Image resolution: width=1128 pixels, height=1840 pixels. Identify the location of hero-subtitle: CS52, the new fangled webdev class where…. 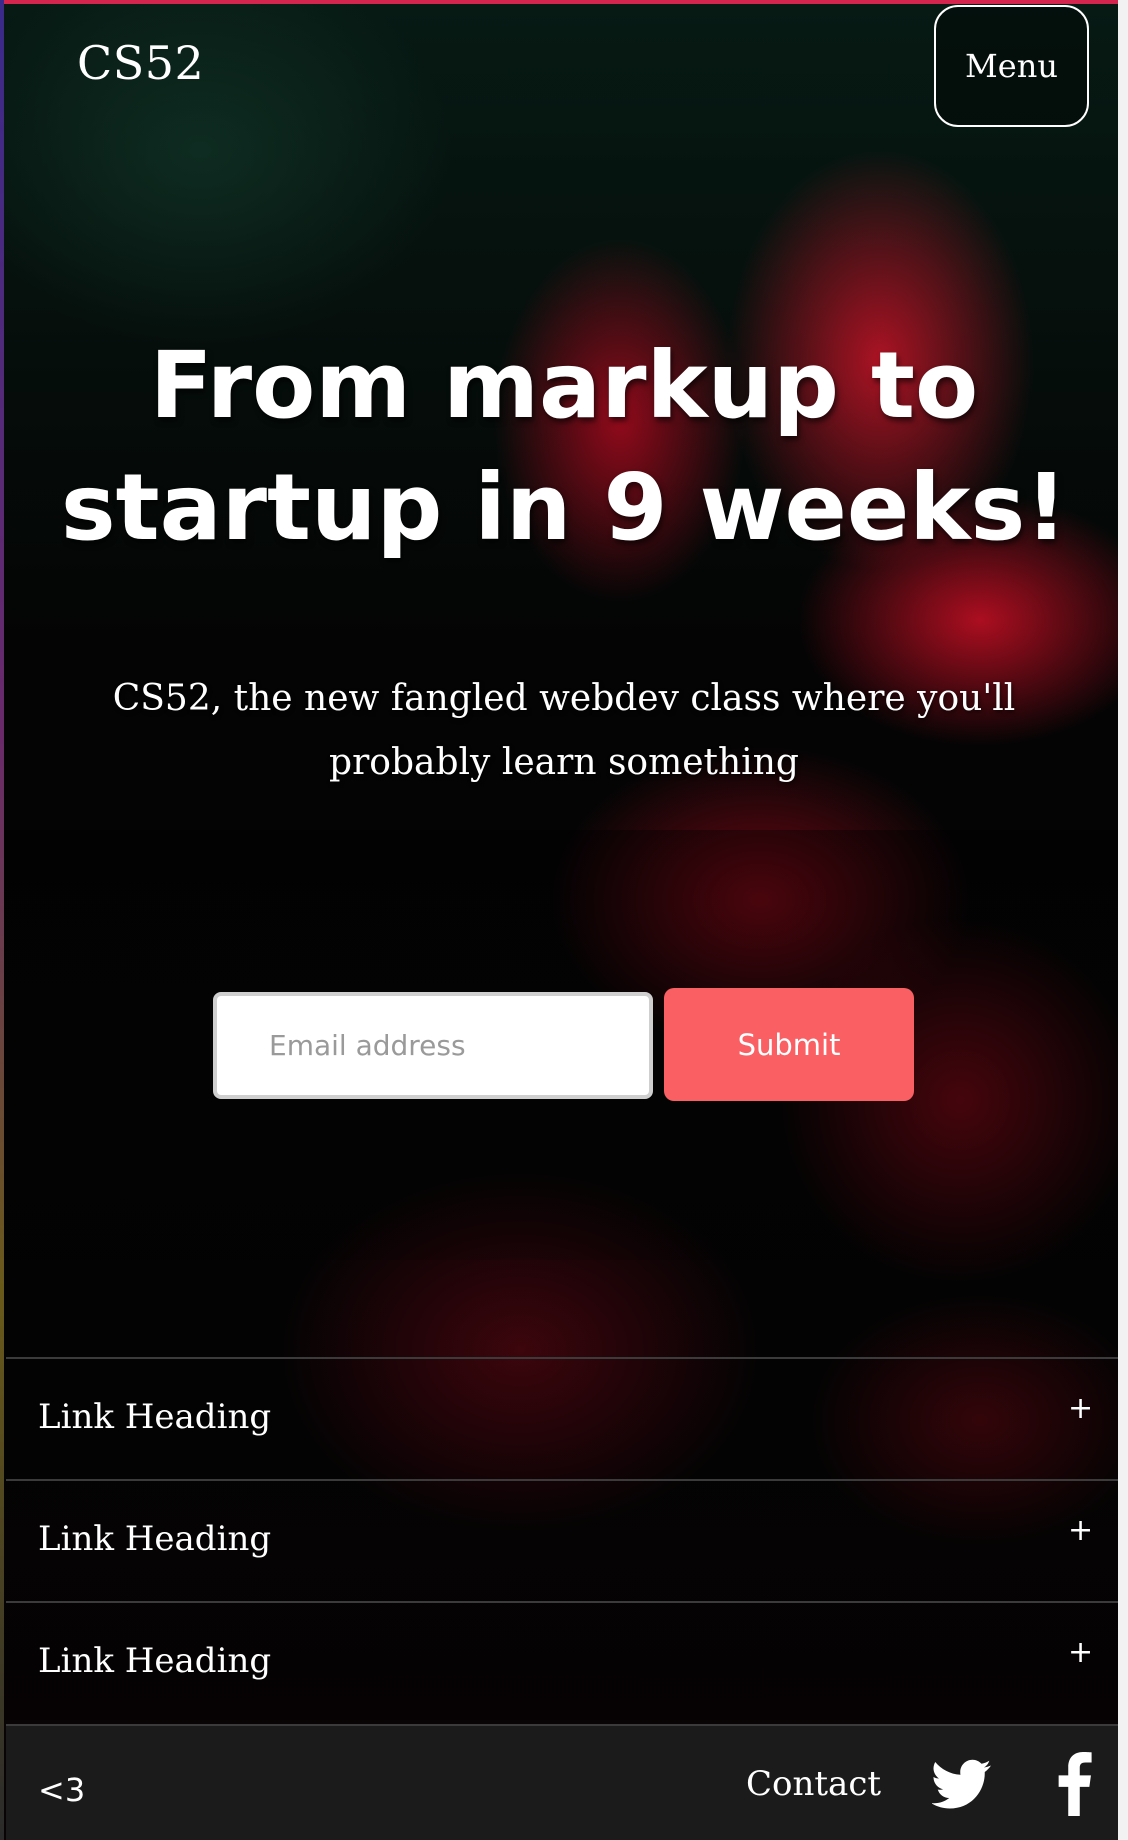
(564, 730).